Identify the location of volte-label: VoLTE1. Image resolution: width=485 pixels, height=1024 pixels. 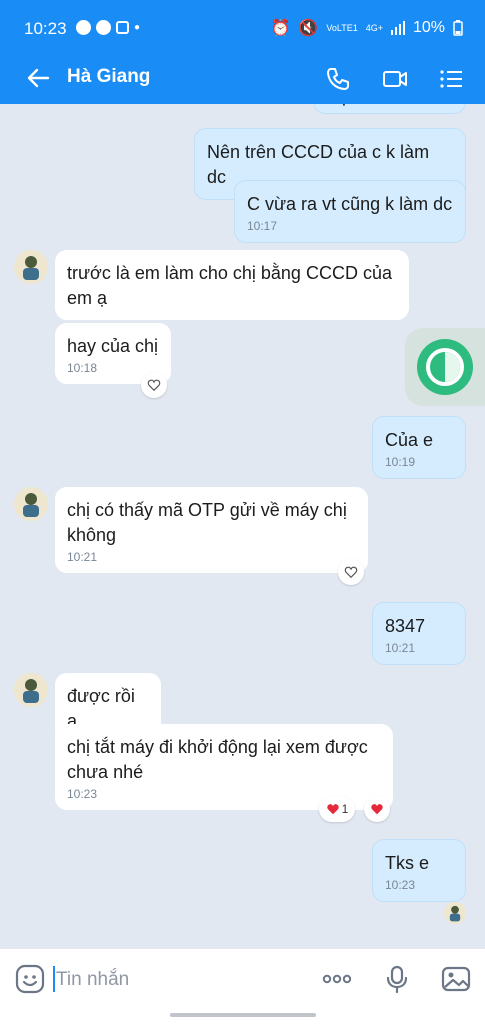
(342, 27).